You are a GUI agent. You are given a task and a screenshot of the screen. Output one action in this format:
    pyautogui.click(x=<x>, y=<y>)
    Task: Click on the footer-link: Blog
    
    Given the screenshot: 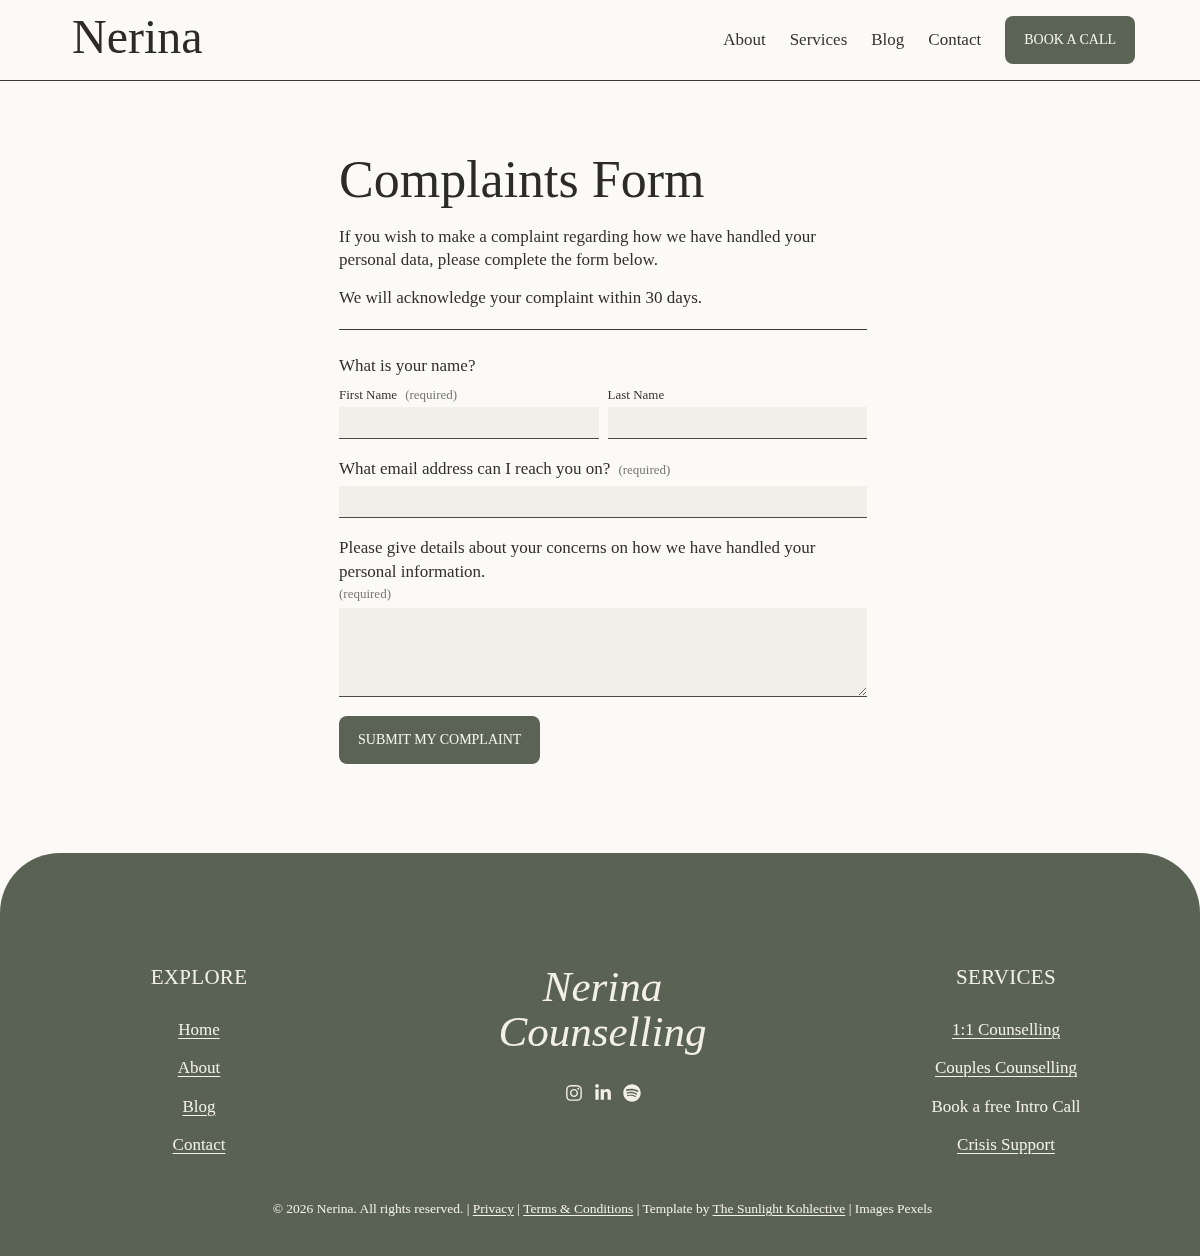 What is the action you would take?
    pyautogui.click(x=199, y=1106)
    